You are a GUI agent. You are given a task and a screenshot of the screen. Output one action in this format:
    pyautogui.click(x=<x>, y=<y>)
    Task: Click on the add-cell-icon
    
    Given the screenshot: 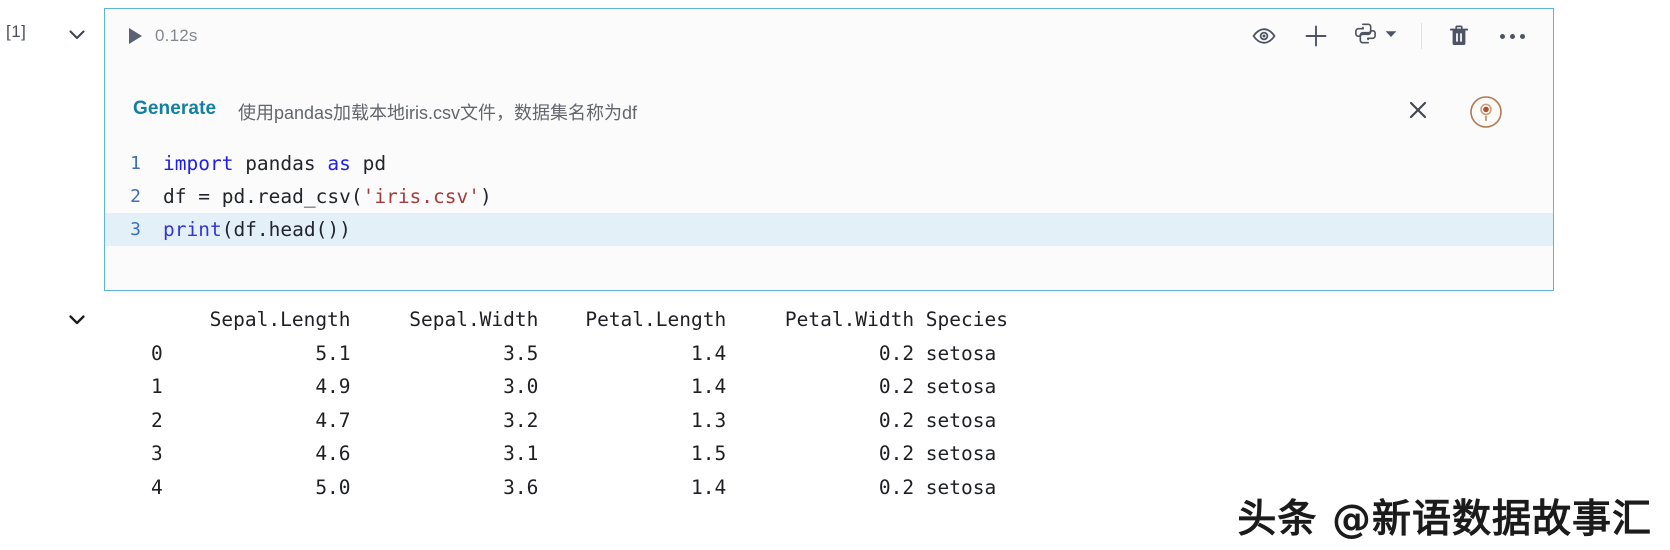 What is the action you would take?
    pyautogui.click(x=1316, y=36)
    